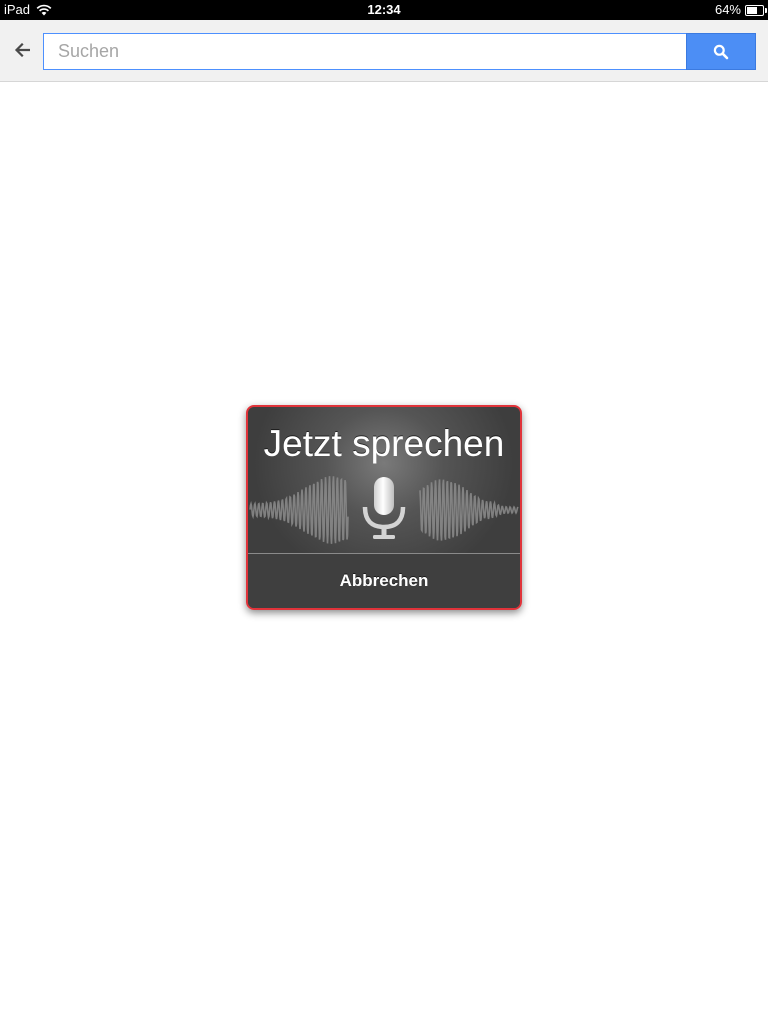 The height and width of the screenshot is (1024, 768). What do you see at coordinates (384, 581) in the screenshot?
I see `cancel-button: Abbrechen` at bounding box center [384, 581].